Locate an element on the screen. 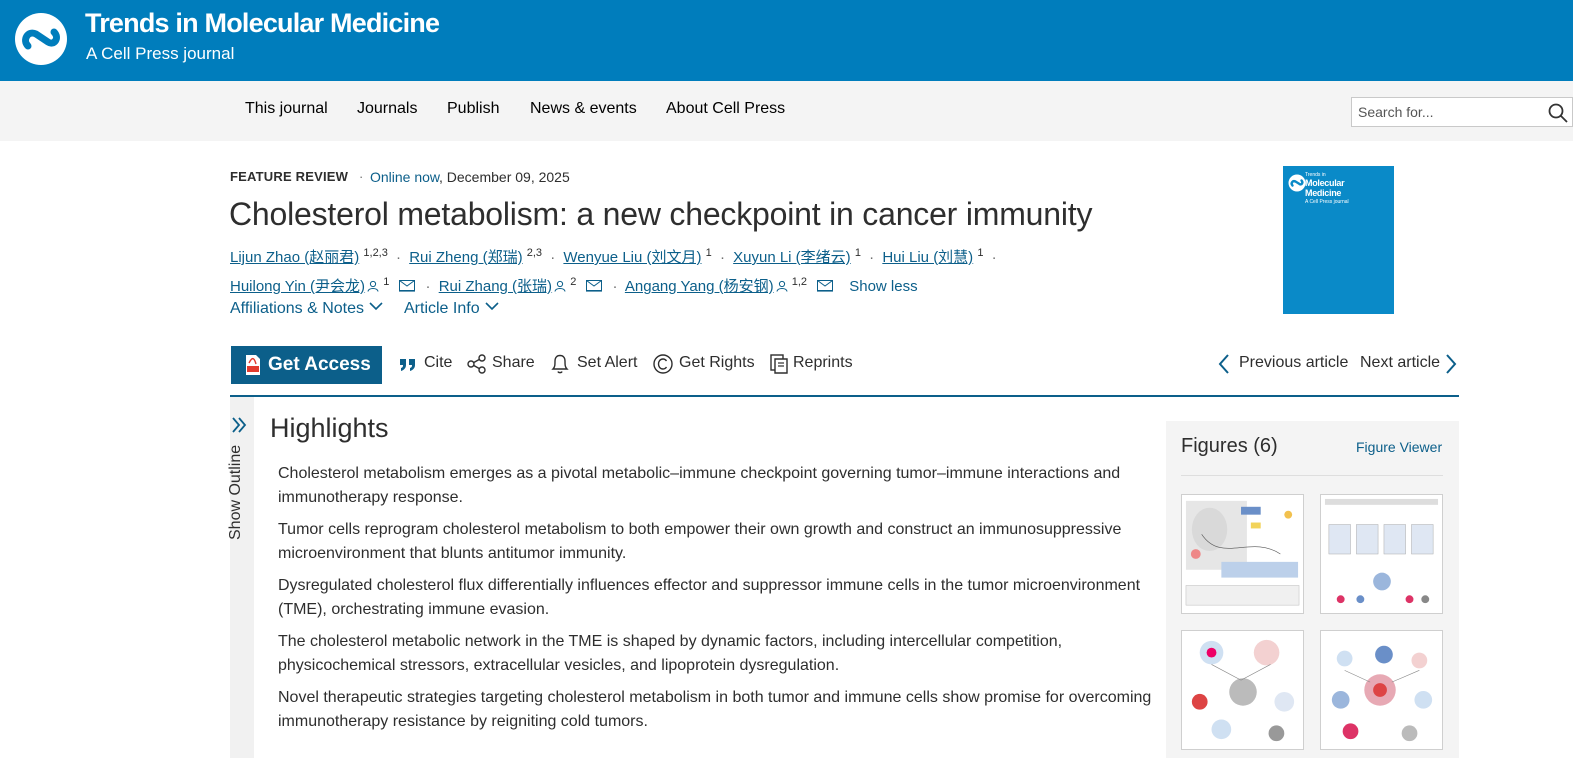  search-input is located at coordinates (1447, 112).